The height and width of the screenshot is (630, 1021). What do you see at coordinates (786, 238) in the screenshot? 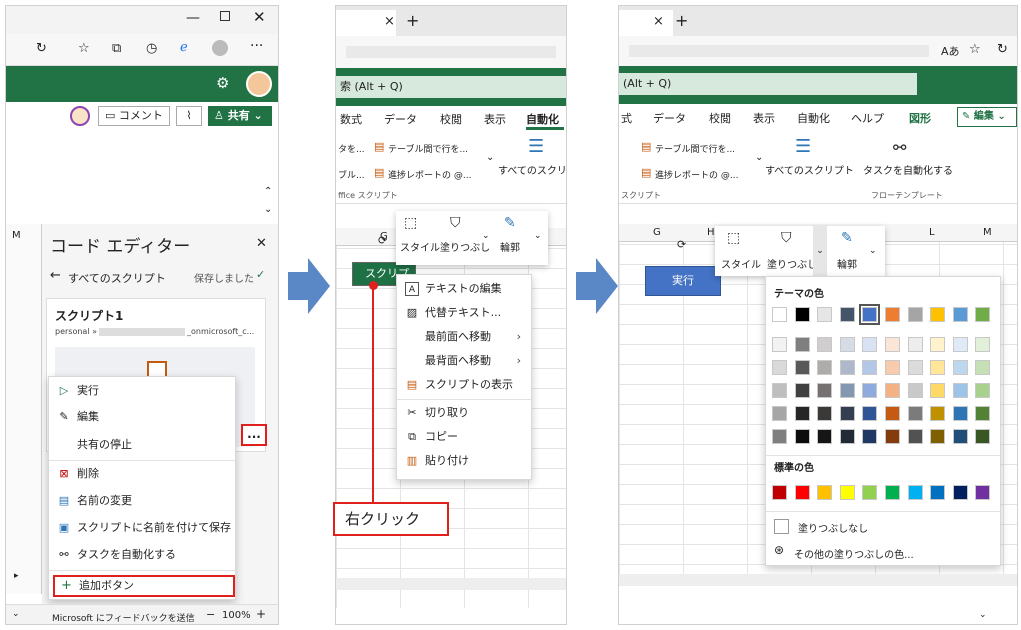
I see `fill-icon: ⛉` at bounding box center [786, 238].